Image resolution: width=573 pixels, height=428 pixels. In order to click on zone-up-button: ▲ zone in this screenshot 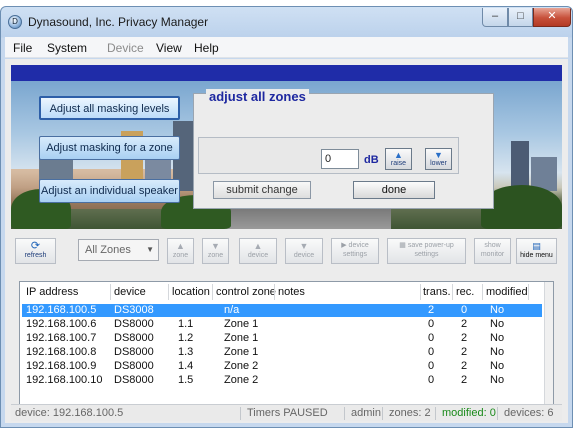, I will do `click(180, 251)`.